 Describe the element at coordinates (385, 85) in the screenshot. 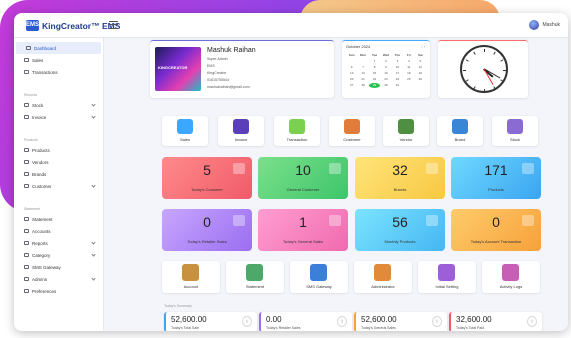

I see `calendar-day: 30` at that location.